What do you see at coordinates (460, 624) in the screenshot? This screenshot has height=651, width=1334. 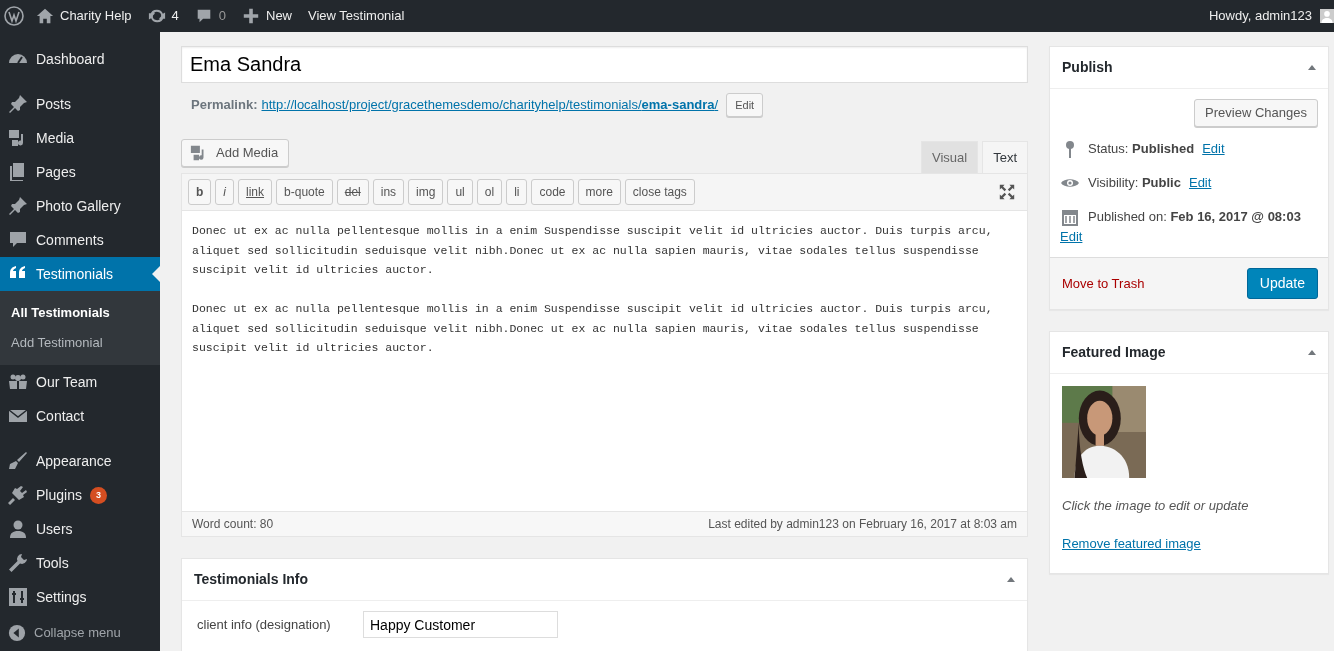 I see `designation-field: Happy Customer` at bounding box center [460, 624].